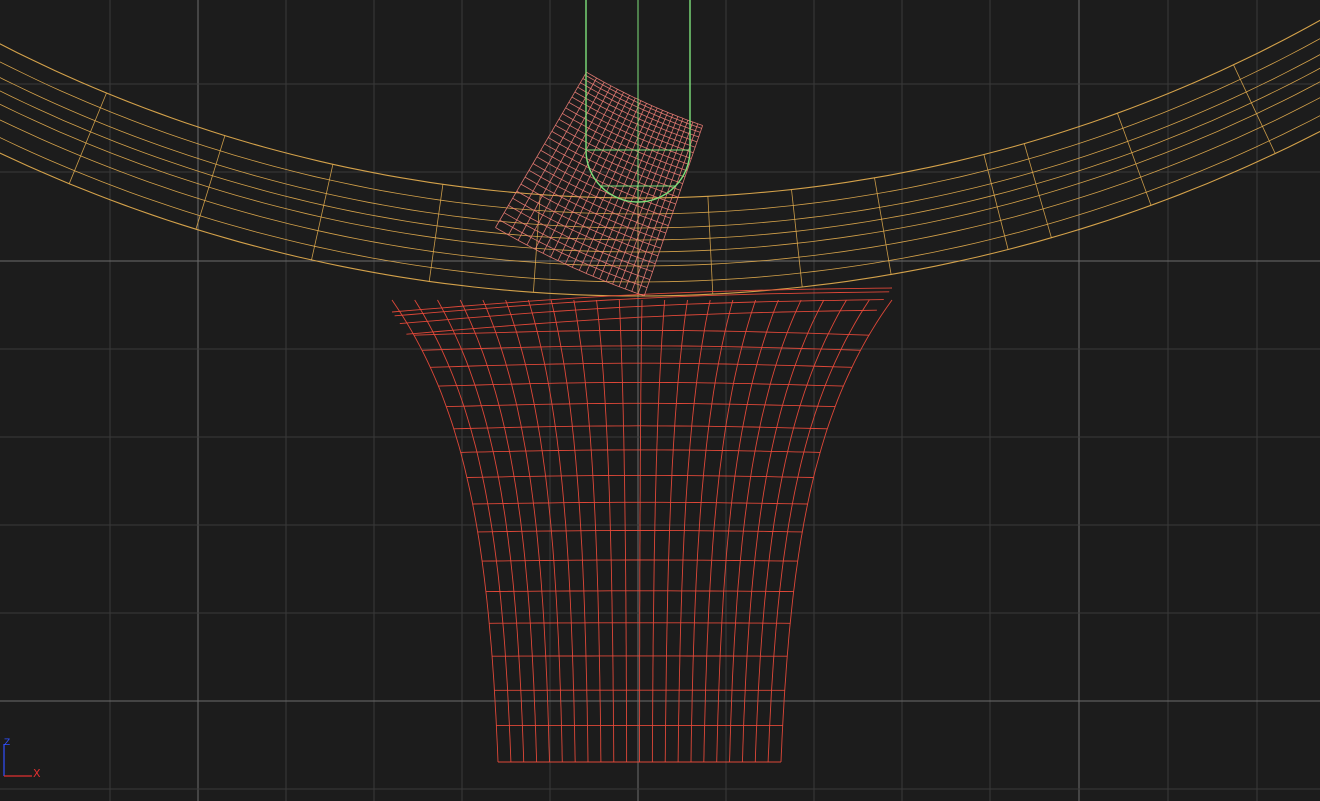 This screenshot has height=801, width=1320. Describe the element at coordinates (7, 743) in the screenshot. I see `axis-z-label: Z` at that location.